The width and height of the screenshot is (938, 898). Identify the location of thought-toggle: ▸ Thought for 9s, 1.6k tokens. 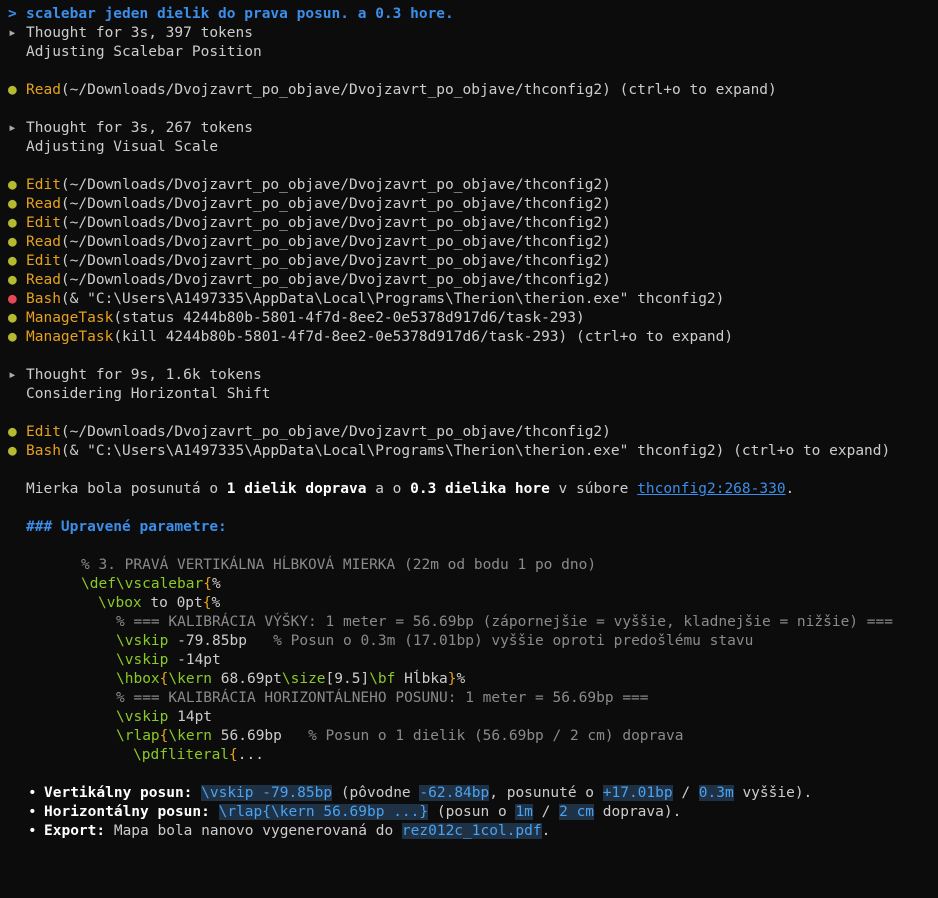
(469, 375).